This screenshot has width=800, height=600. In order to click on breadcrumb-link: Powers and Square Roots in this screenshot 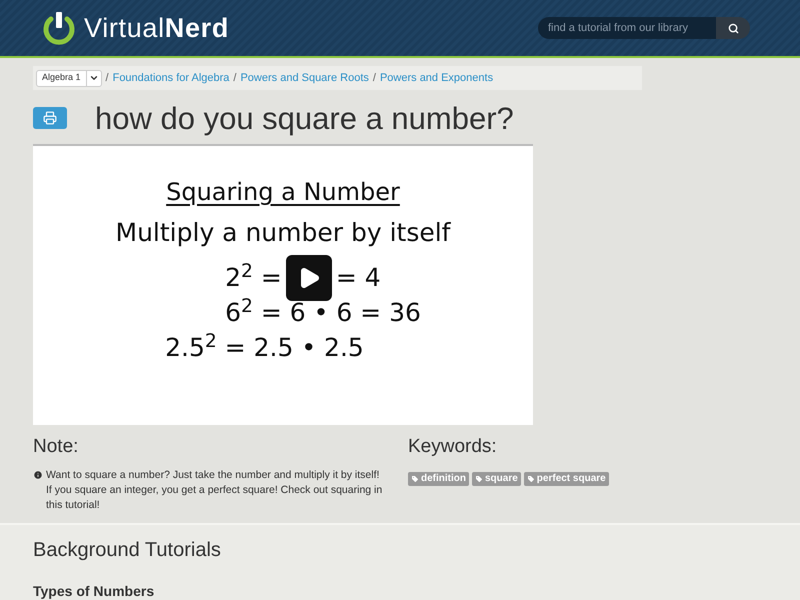, I will do `click(304, 78)`.